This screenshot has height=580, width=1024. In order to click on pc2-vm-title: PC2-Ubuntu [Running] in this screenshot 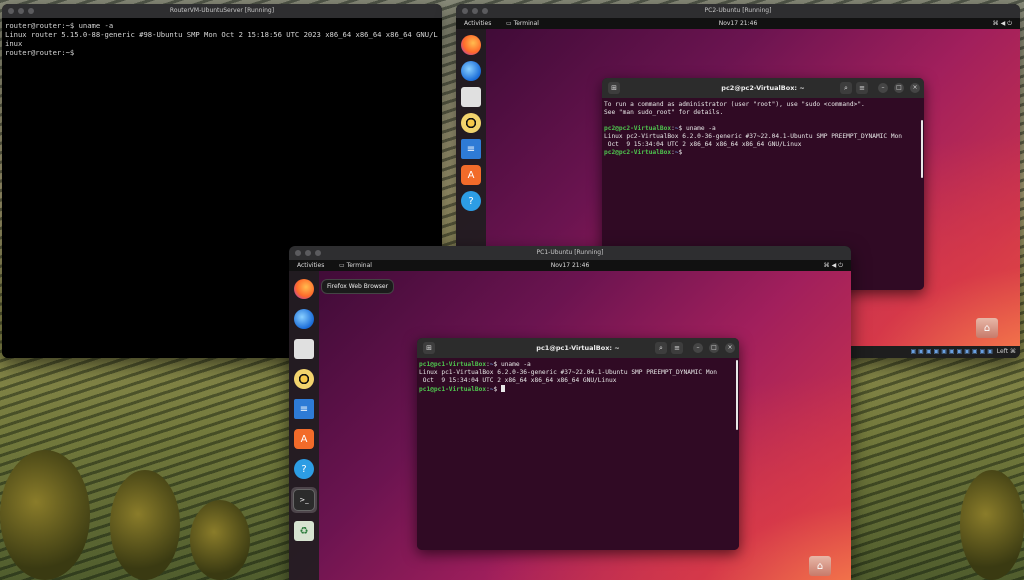, I will do `click(738, 10)`.